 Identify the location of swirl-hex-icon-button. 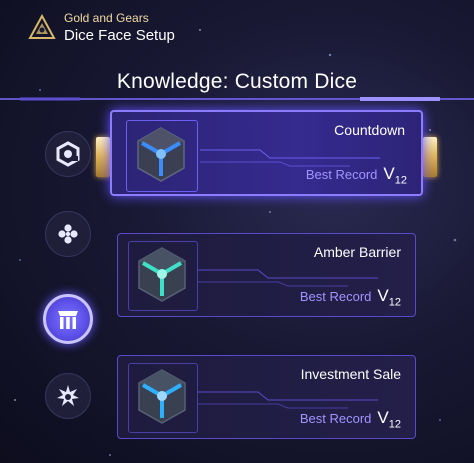
(68, 154).